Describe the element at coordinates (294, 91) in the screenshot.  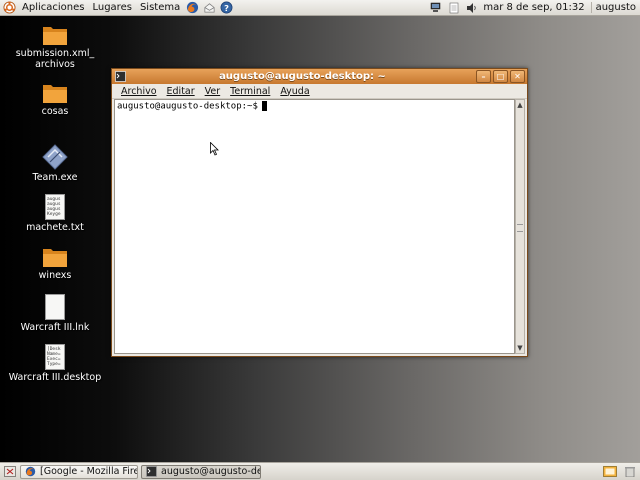
I see `menu-ayuda: Ayuda` at that location.